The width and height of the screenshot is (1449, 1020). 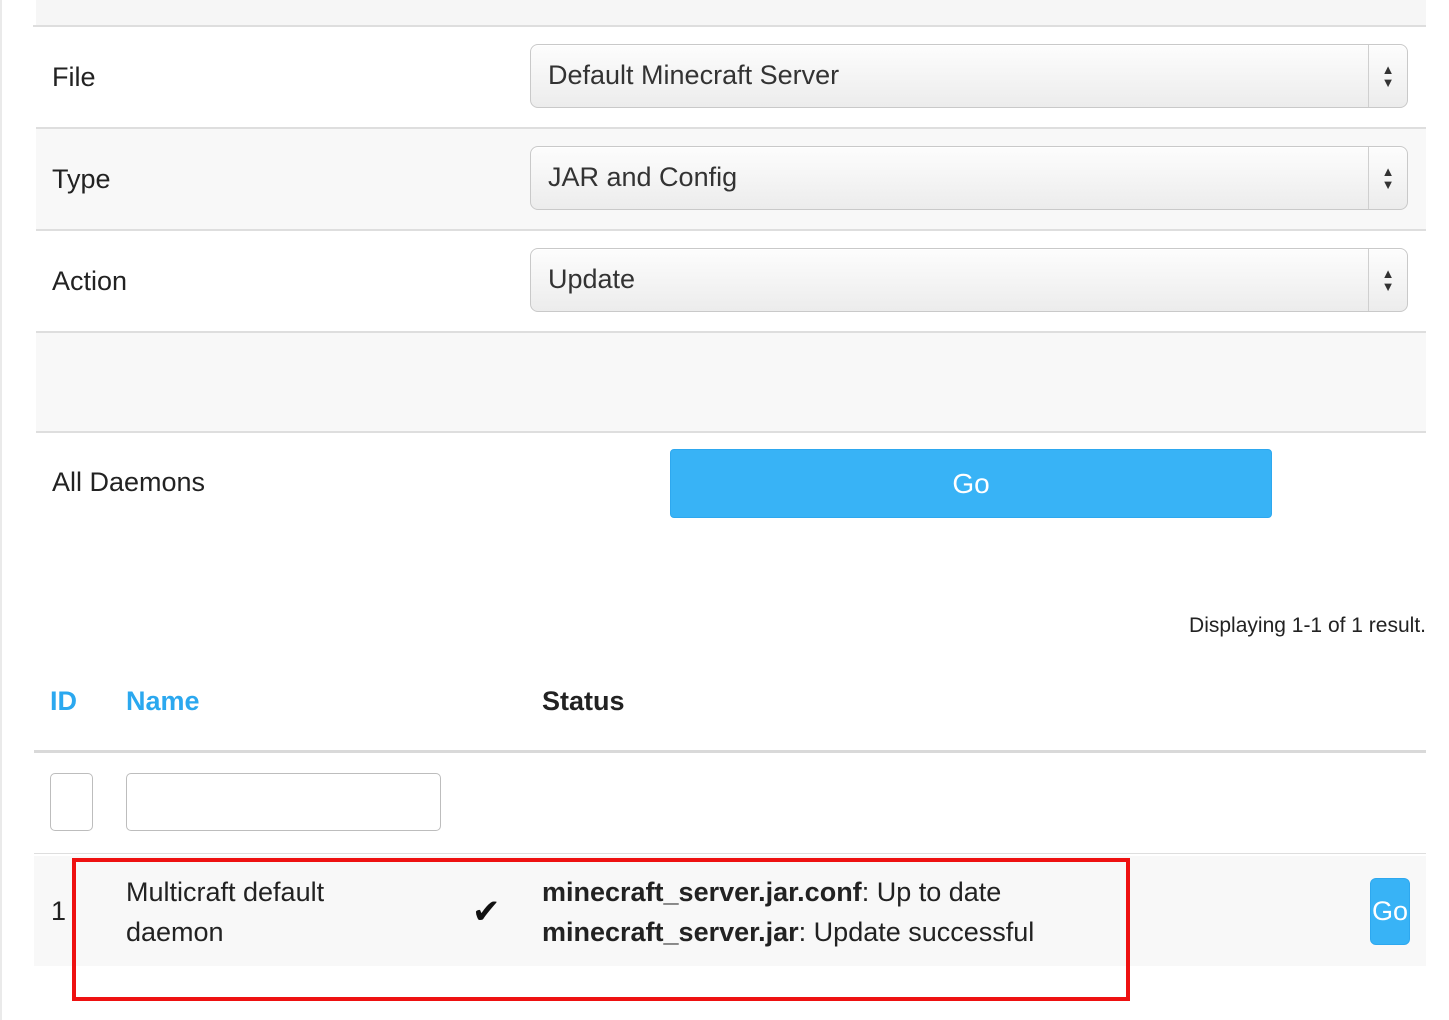 What do you see at coordinates (225, 912) in the screenshot?
I see `row-name: Multicraft default daemon` at bounding box center [225, 912].